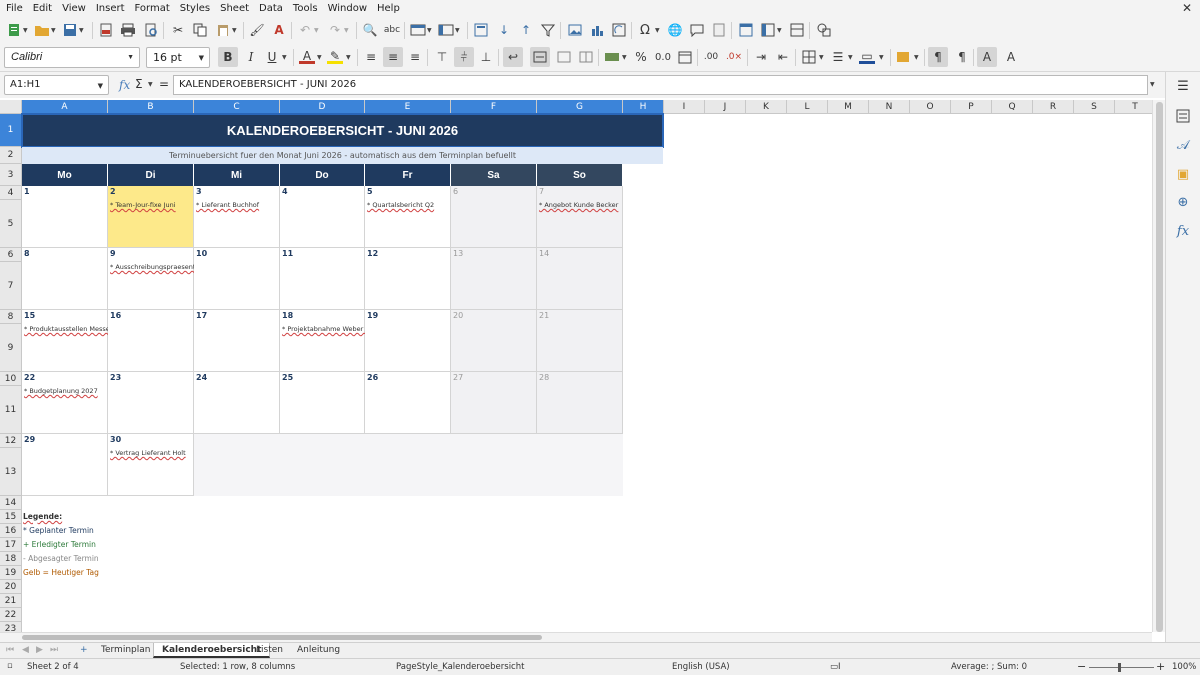 This screenshot has height=675, width=1200. Describe the element at coordinates (746, 30) in the screenshot. I see `define-print-area-icon` at that location.